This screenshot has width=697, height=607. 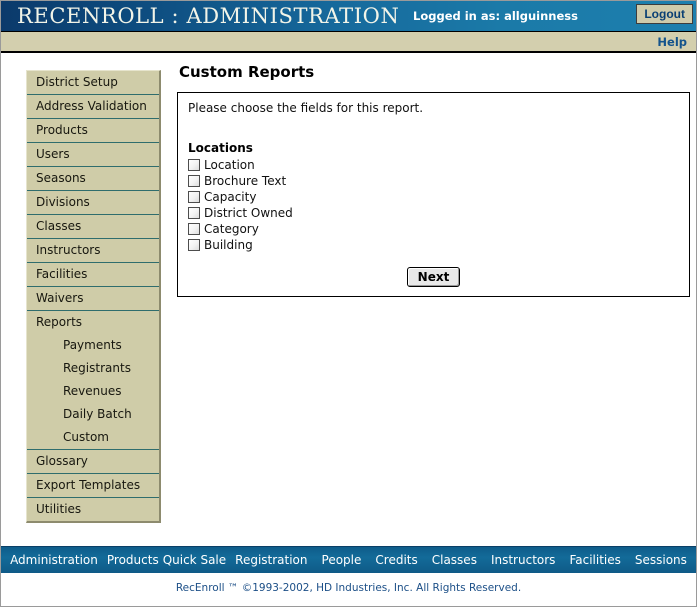 I want to click on panel-actions: Next, so click(x=433, y=277).